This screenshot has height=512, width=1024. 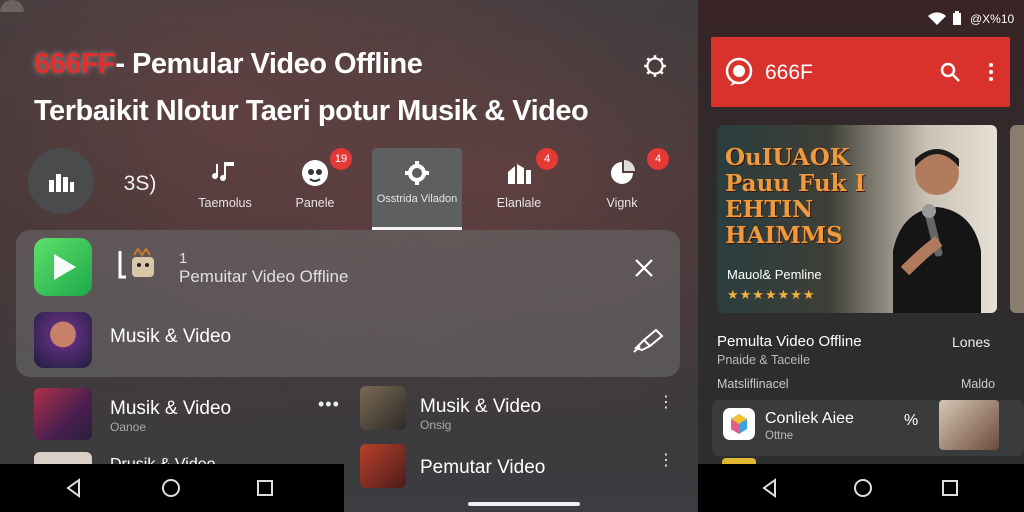 I want to click on section-title: Pemulta Video Offline, so click(x=789, y=341).